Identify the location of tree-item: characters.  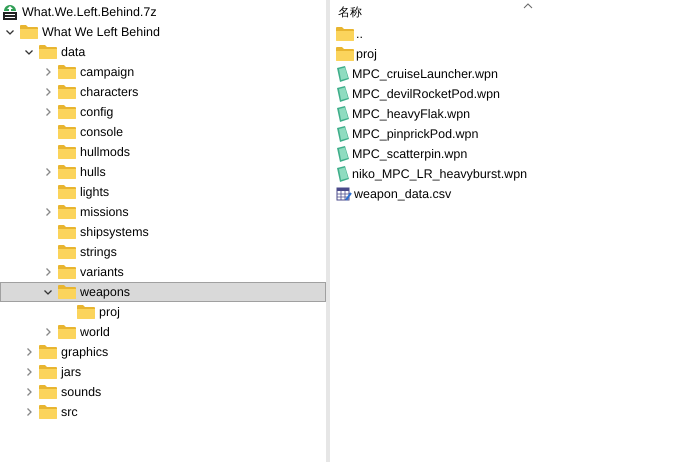
(163, 92).